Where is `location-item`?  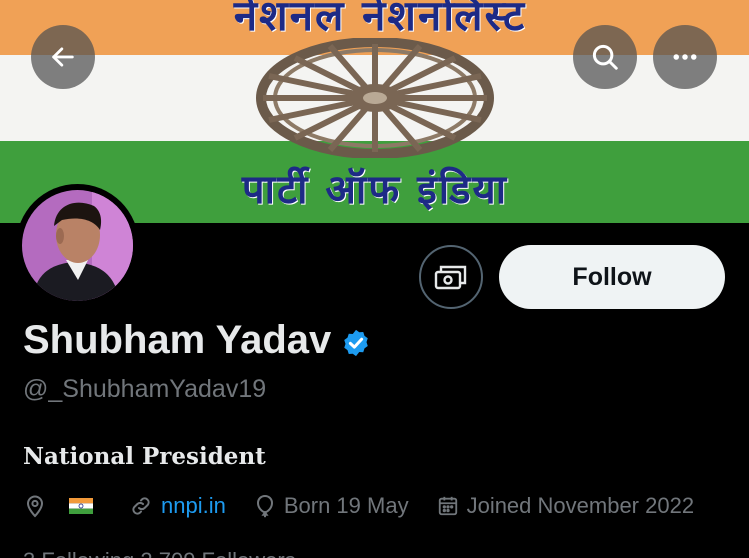
location-item is located at coordinates (62, 506).